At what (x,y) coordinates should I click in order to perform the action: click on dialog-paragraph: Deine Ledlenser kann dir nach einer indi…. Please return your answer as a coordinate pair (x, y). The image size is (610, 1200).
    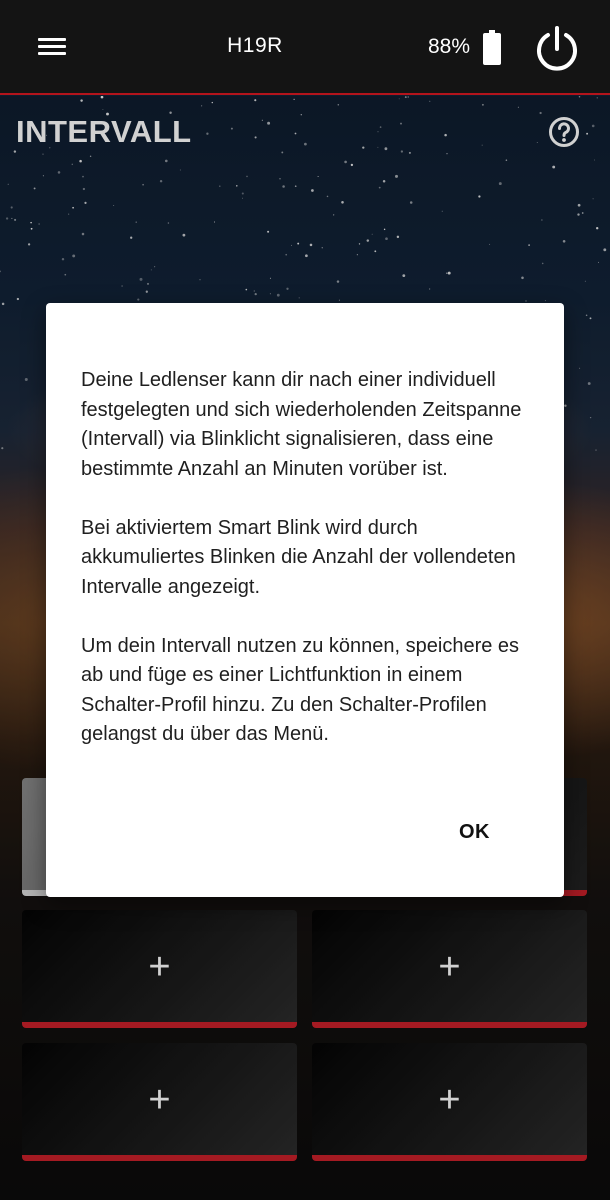
    Looking at the image, I should click on (301, 424).